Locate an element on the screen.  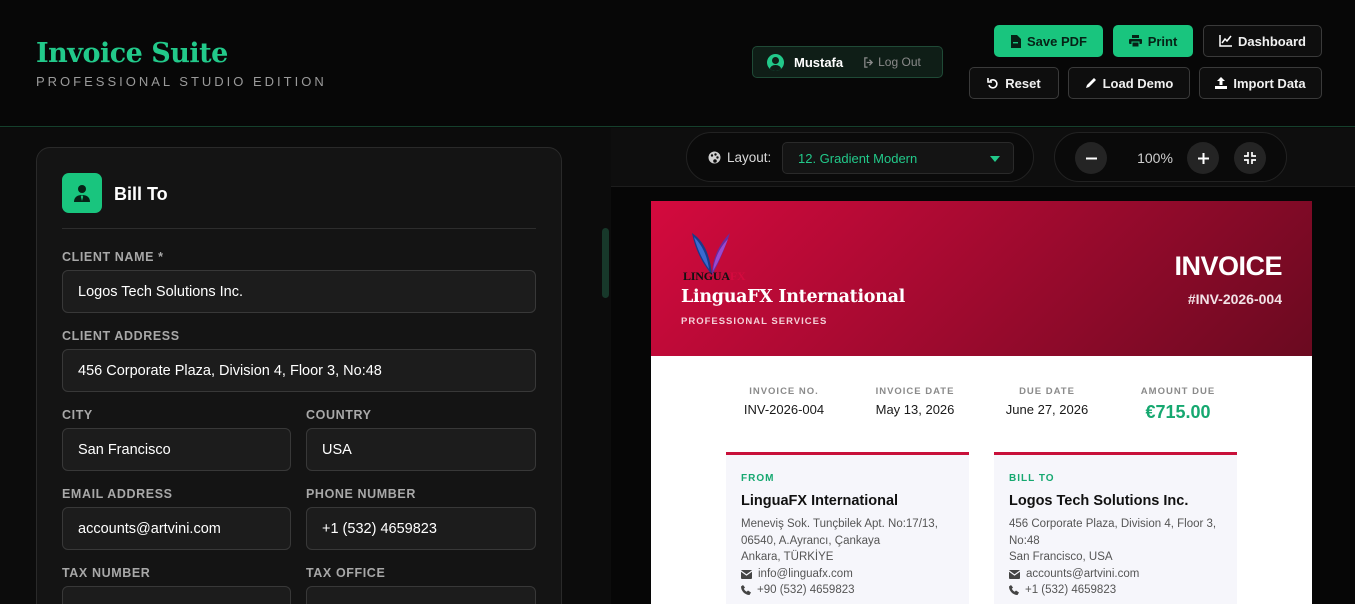
email-input is located at coordinates (176, 528).